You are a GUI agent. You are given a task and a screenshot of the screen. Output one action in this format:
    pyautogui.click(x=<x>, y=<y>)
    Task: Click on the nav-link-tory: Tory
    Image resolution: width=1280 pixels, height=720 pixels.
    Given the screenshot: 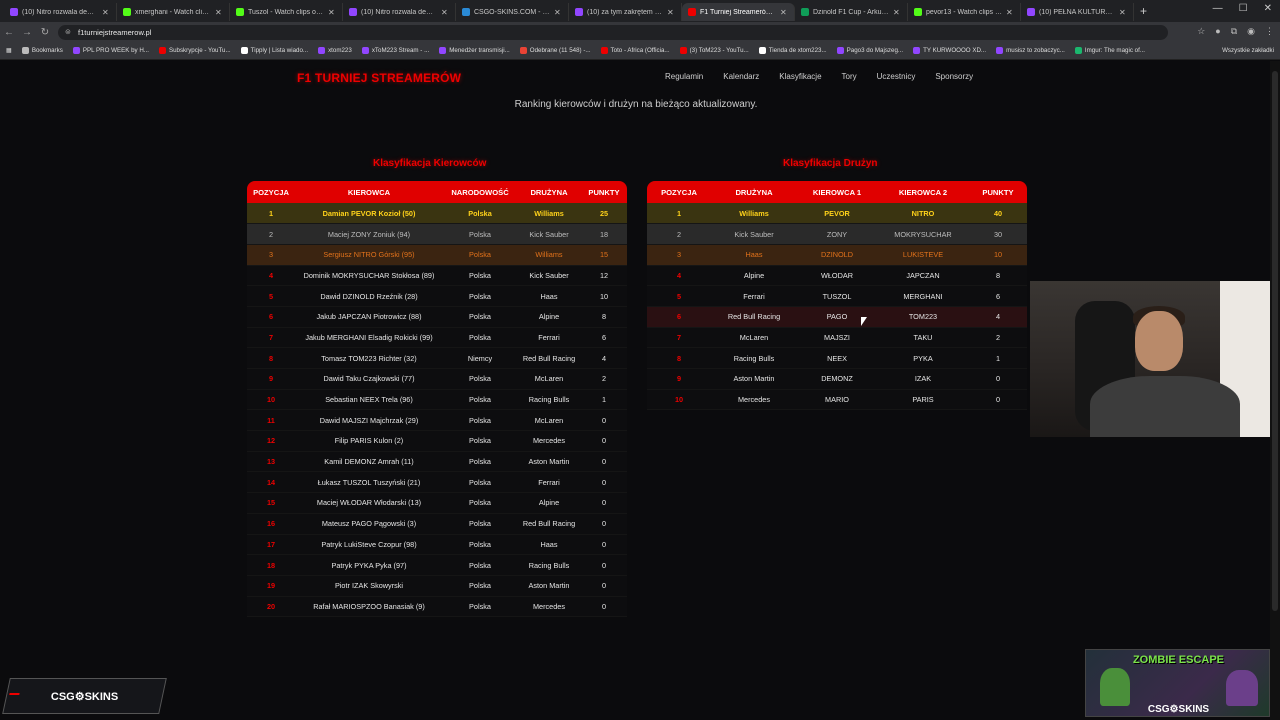 What is the action you would take?
    pyautogui.click(x=849, y=76)
    